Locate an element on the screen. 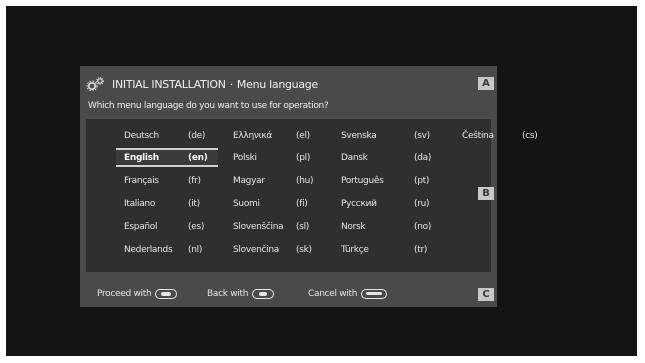 Image resolution: width=645 pixels, height=363 pixels. language-option-magyar: Magyar is located at coordinates (249, 181).